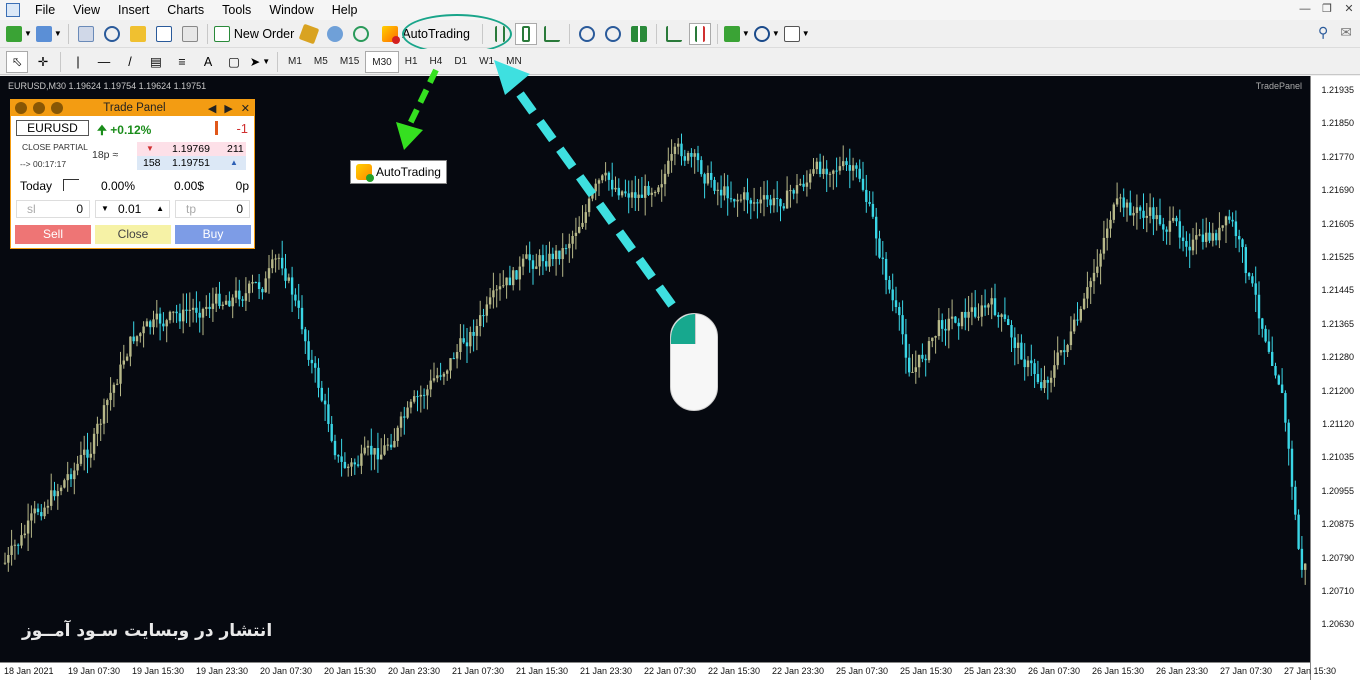 Image resolution: width=1360 pixels, height=680 pixels. What do you see at coordinates (39, 108) in the screenshot?
I see `settings-icon` at bounding box center [39, 108].